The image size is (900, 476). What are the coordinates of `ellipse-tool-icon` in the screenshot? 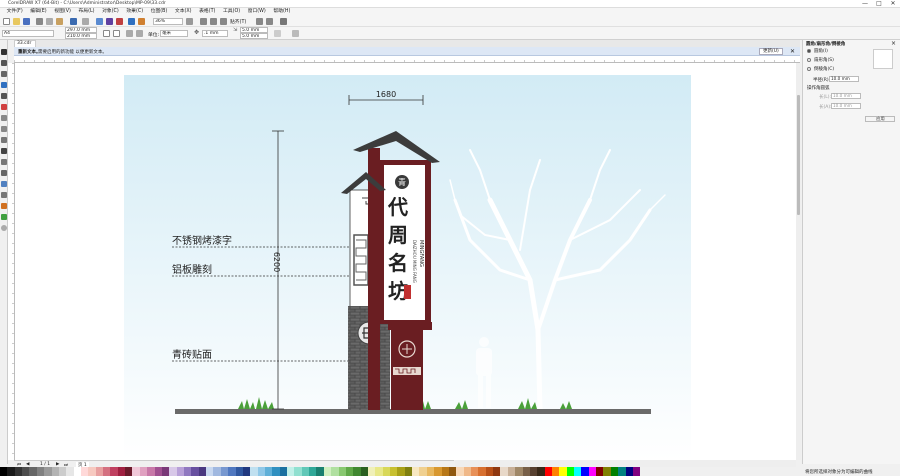 It's located at (4, 129).